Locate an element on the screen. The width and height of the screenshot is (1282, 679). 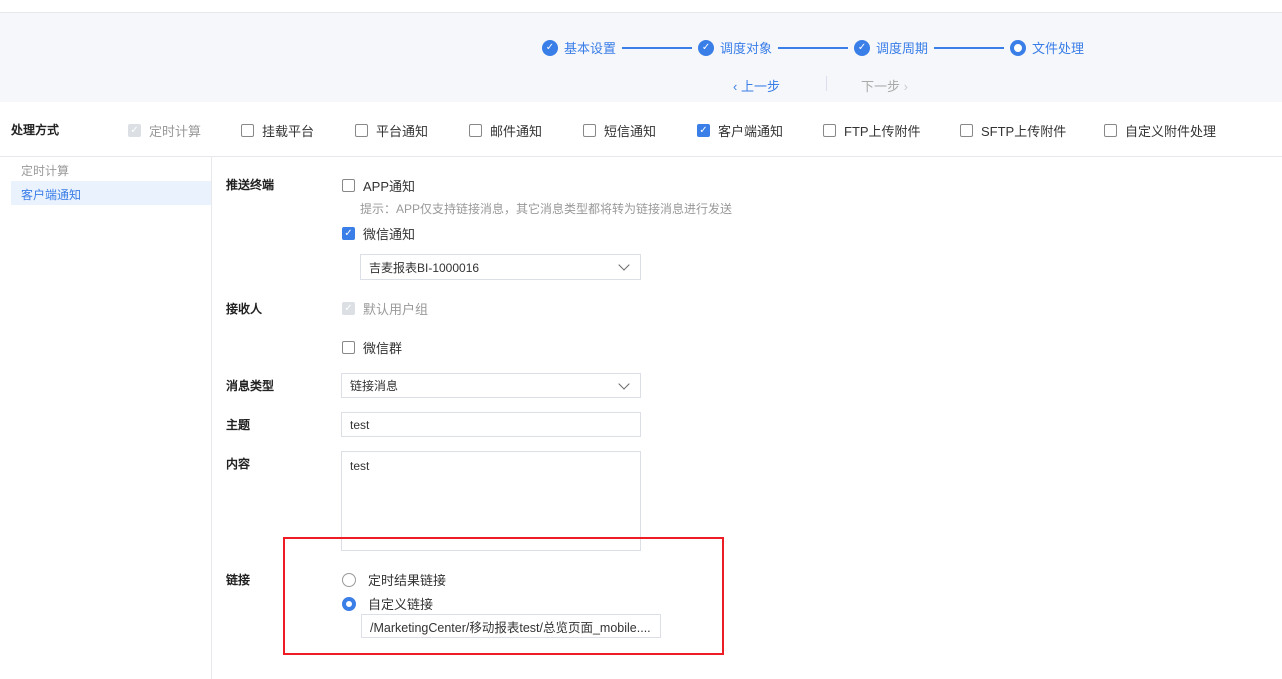
link-label: 链接 is located at coordinates (238, 580).